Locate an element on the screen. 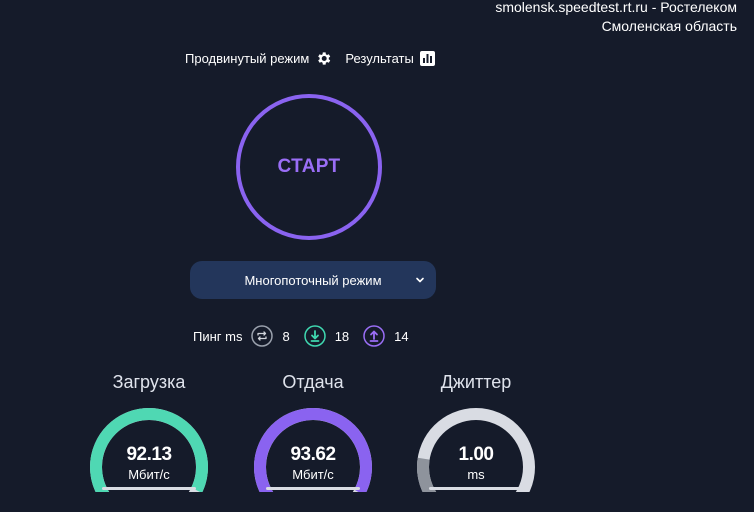 The width and height of the screenshot is (754, 512). download-gauge: Загрузка 92.13 Мбит/с is located at coordinates (149, 432).